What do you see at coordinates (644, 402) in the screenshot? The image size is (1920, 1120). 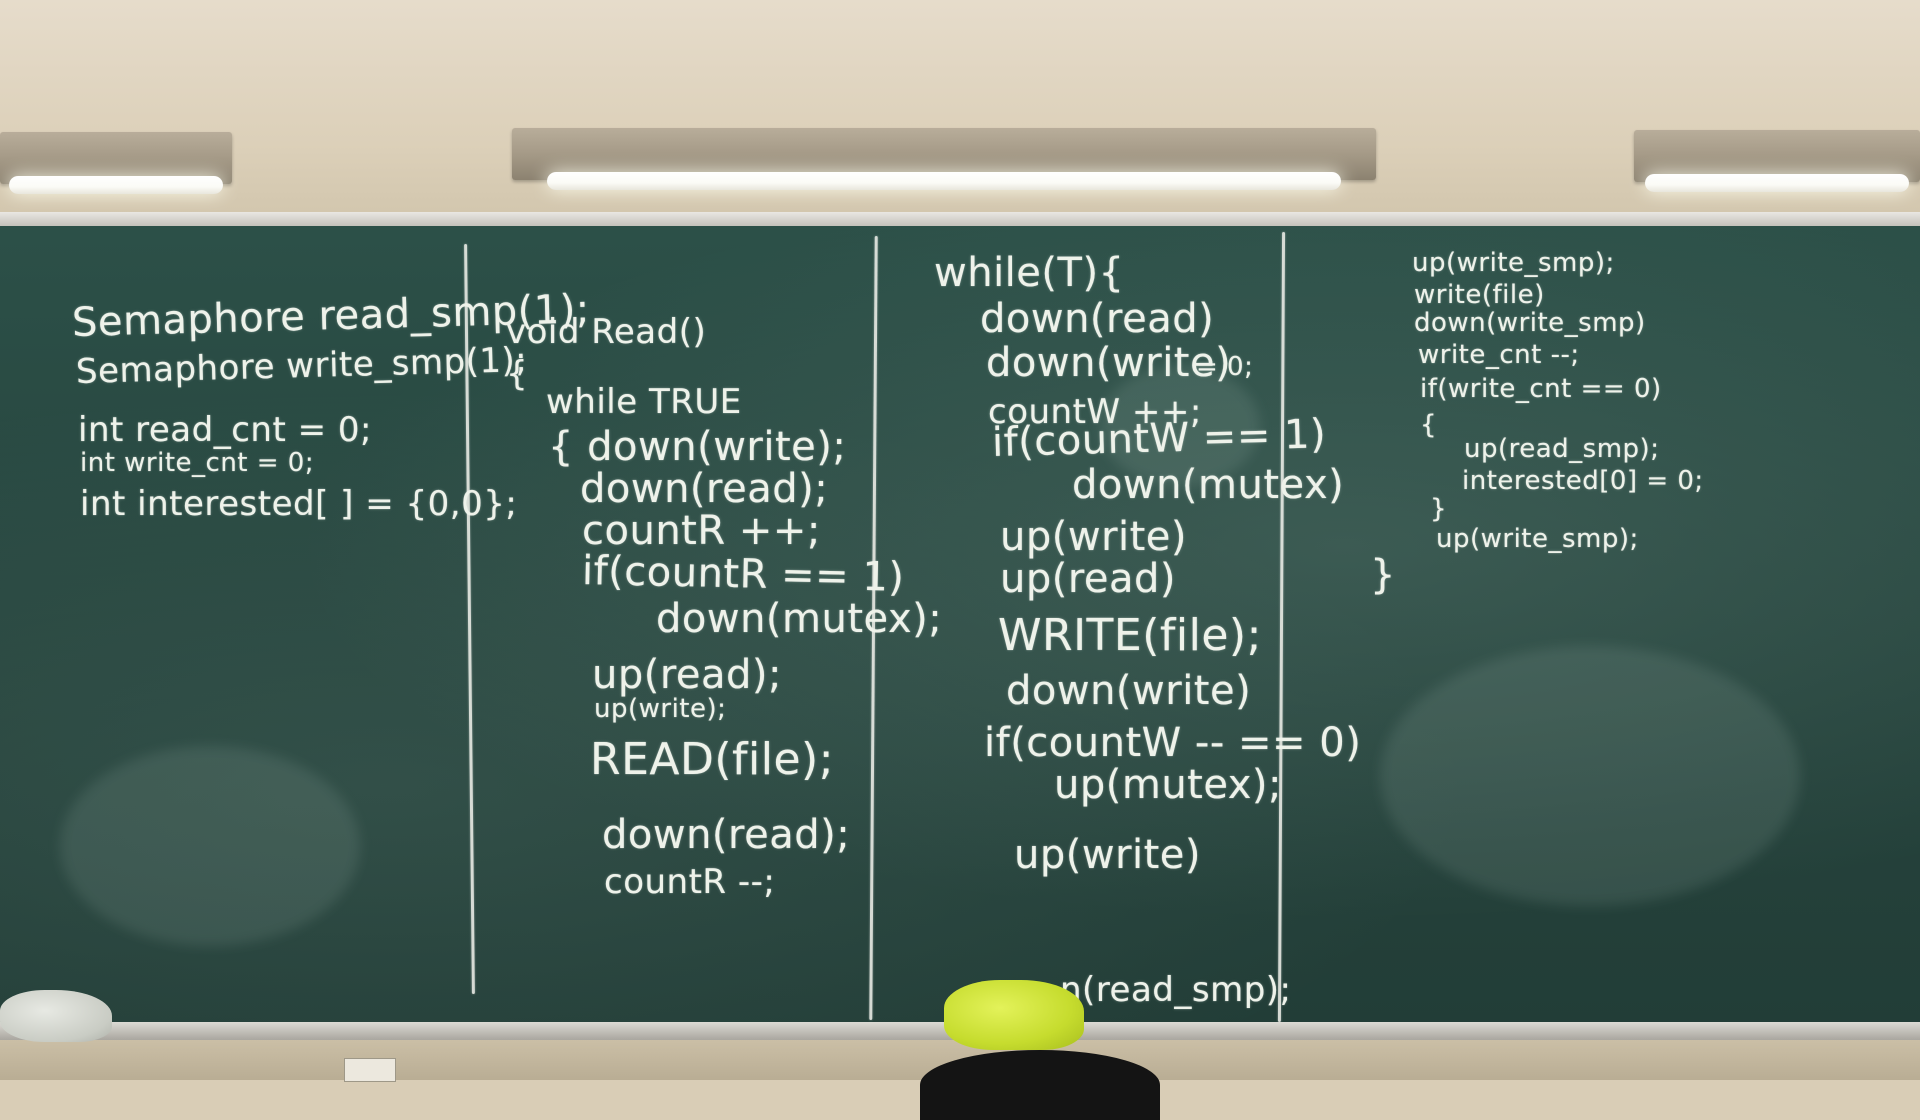 I see `chalk-text: while TRUE` at bounding box center [644, 402].